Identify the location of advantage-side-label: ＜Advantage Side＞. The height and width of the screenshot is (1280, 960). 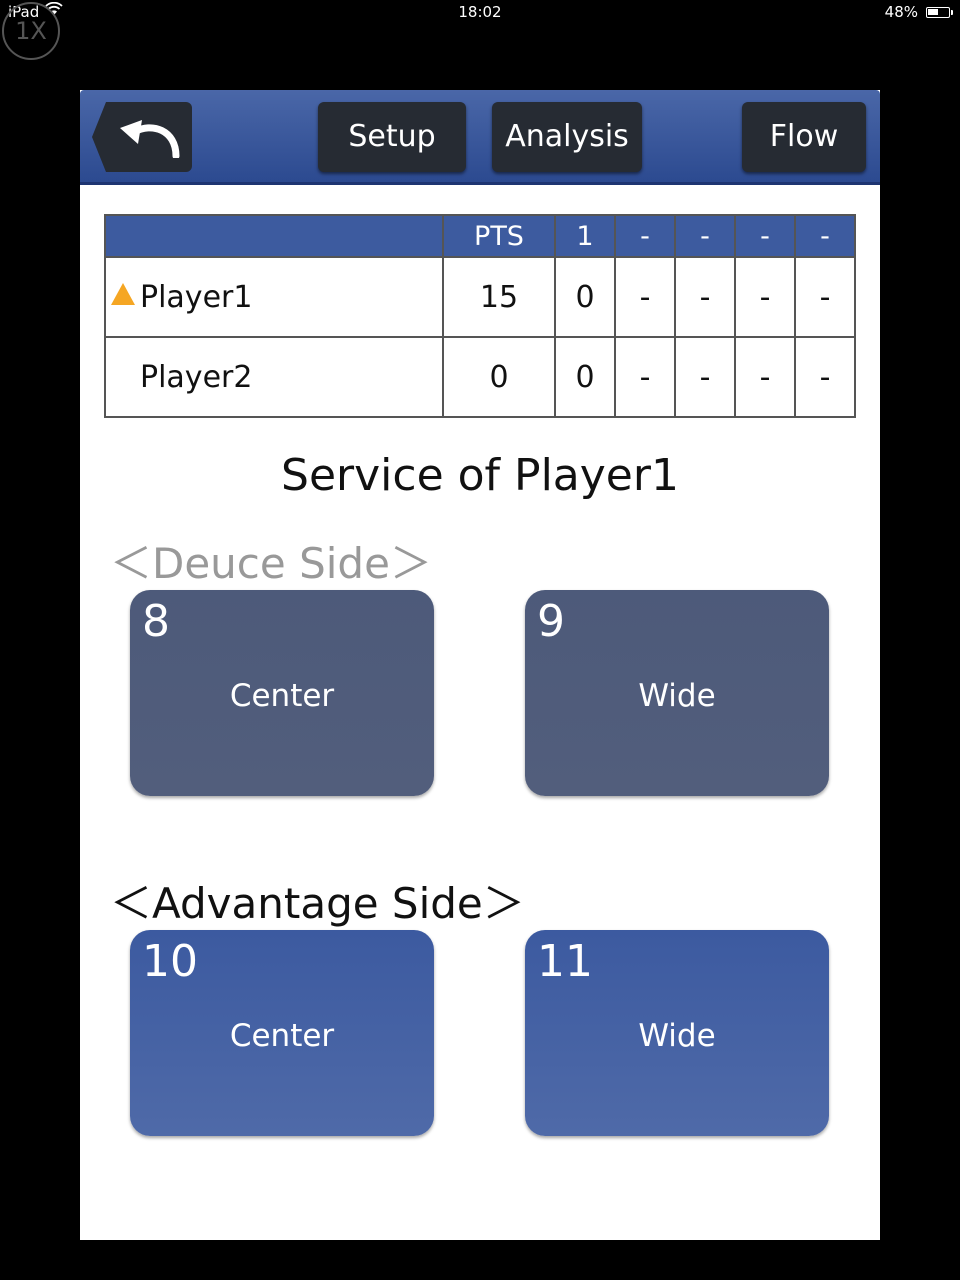
(317, 903).